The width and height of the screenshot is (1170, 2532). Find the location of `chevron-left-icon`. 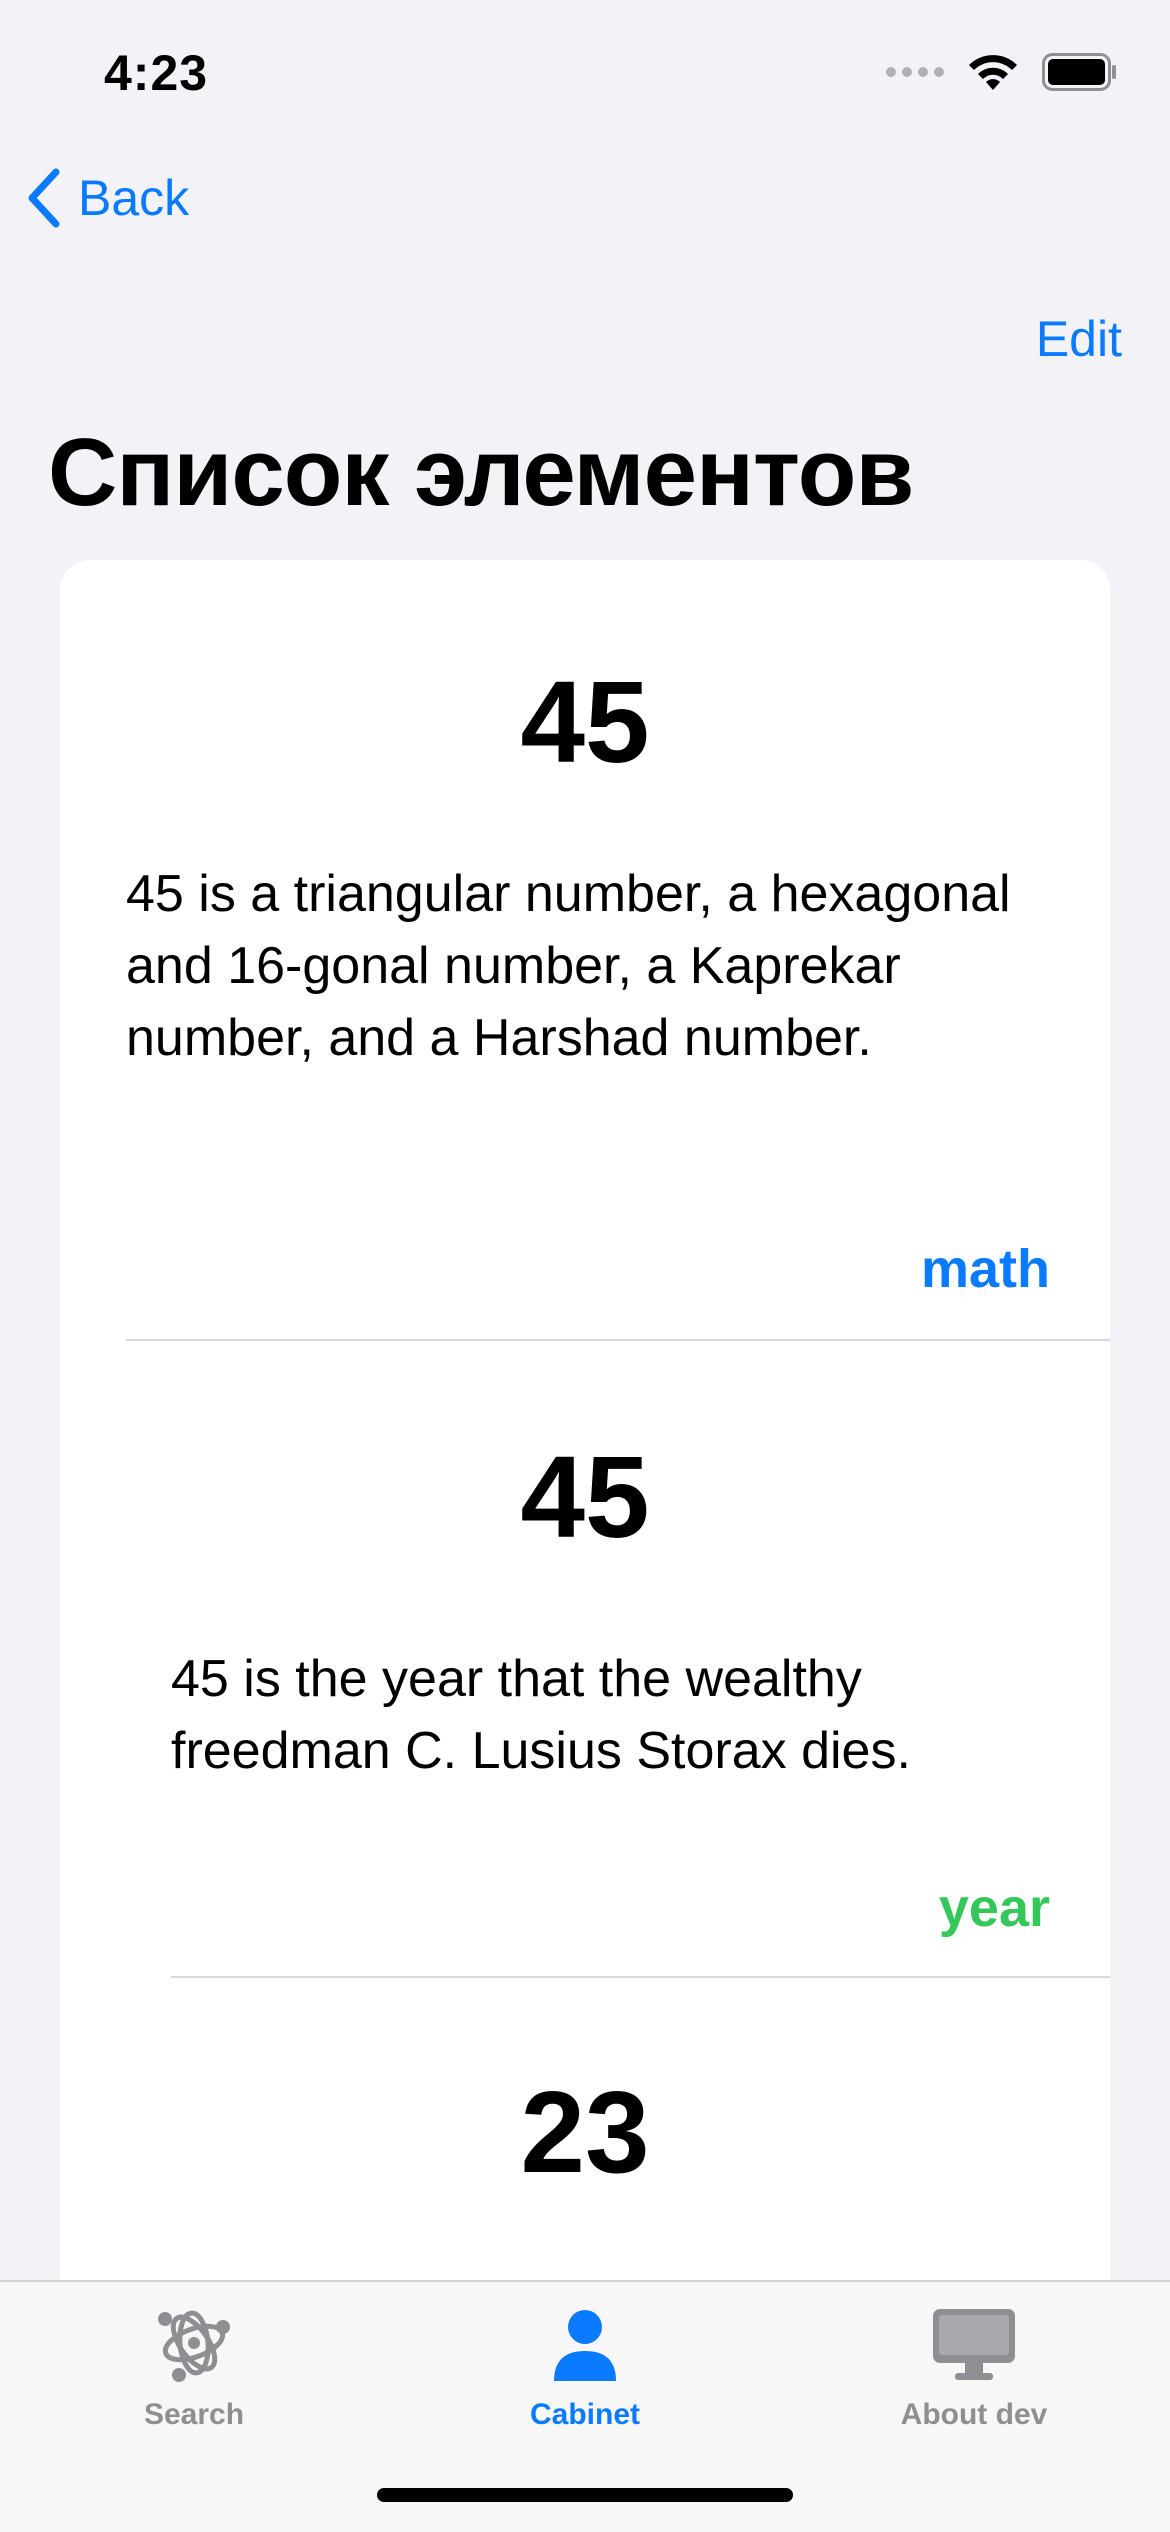

chevron-left-icon is located at coordinates (44, 198).